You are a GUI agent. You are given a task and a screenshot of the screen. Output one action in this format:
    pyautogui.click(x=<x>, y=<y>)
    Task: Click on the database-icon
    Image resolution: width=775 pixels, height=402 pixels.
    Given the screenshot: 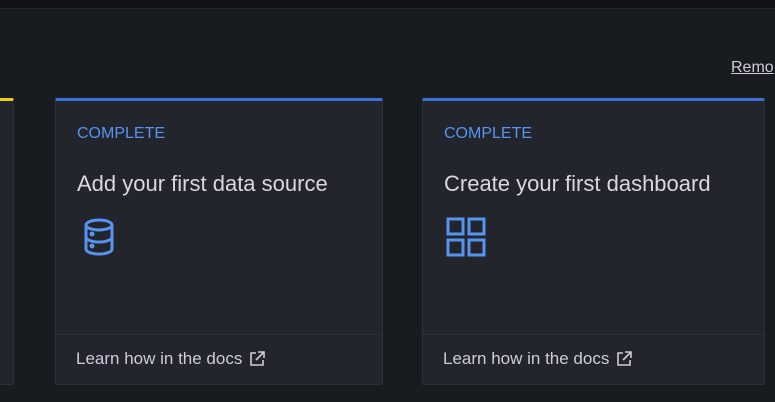 What is the action you would take?
    pyautogui.click(x=99, y=237)
    